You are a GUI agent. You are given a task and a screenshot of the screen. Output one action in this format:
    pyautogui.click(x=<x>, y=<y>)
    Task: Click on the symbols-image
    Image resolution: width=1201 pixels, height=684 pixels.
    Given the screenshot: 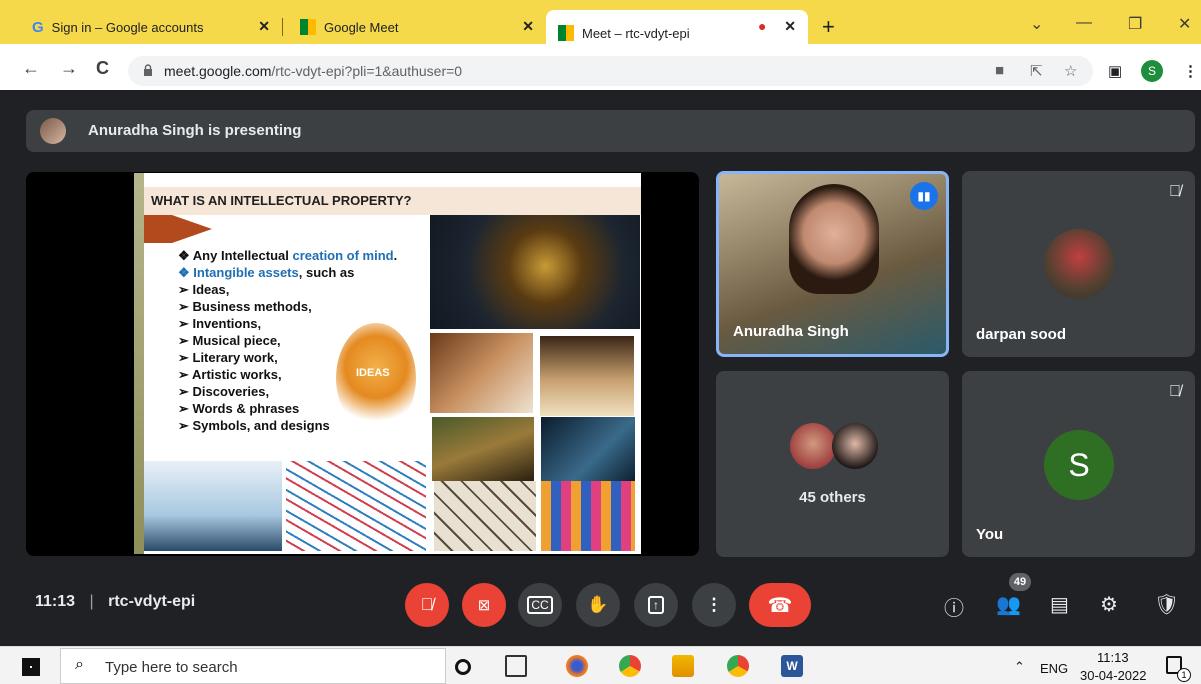 What is the action you would take?
    pyautogui.click(x=588, y=516)
    